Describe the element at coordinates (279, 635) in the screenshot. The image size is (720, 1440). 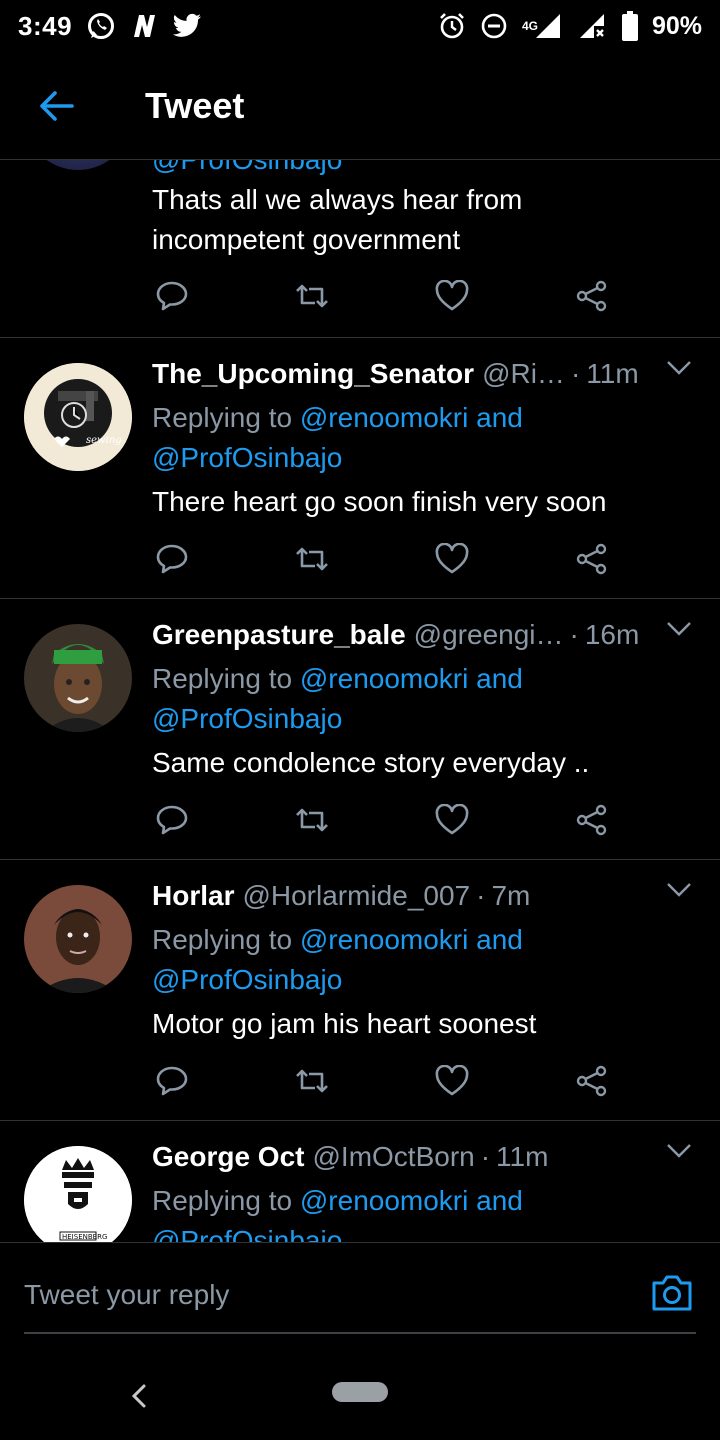
I see `display-name: Greenpasture_bale` at that location.